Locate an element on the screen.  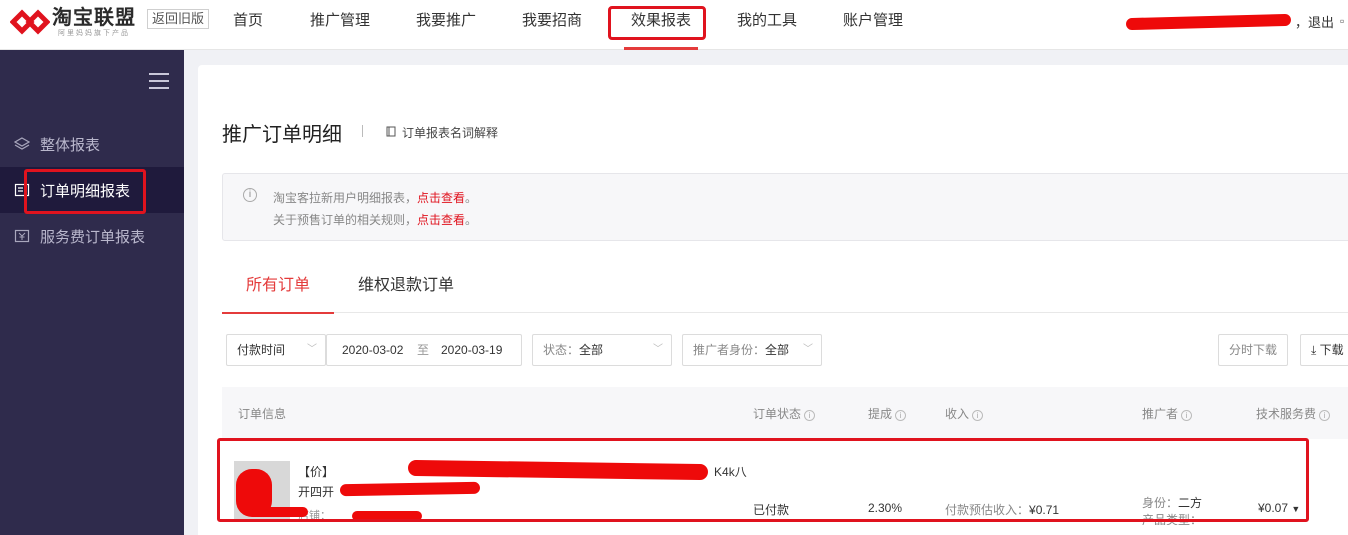
sidebar-item-service-fee-report: 服务费订单报表 is located at coordinates (92, 236).